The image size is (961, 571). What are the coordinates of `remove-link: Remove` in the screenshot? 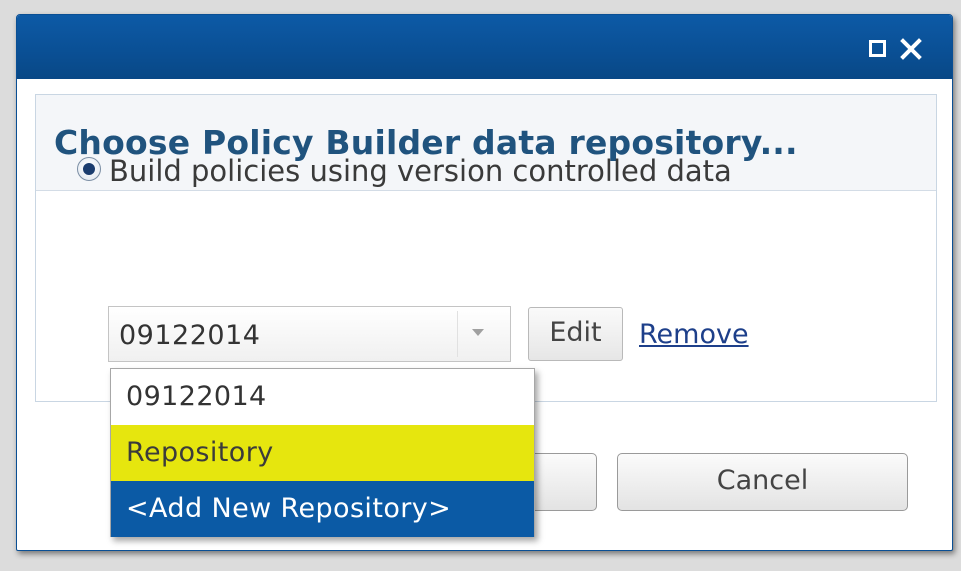 It's located at (694, 334).